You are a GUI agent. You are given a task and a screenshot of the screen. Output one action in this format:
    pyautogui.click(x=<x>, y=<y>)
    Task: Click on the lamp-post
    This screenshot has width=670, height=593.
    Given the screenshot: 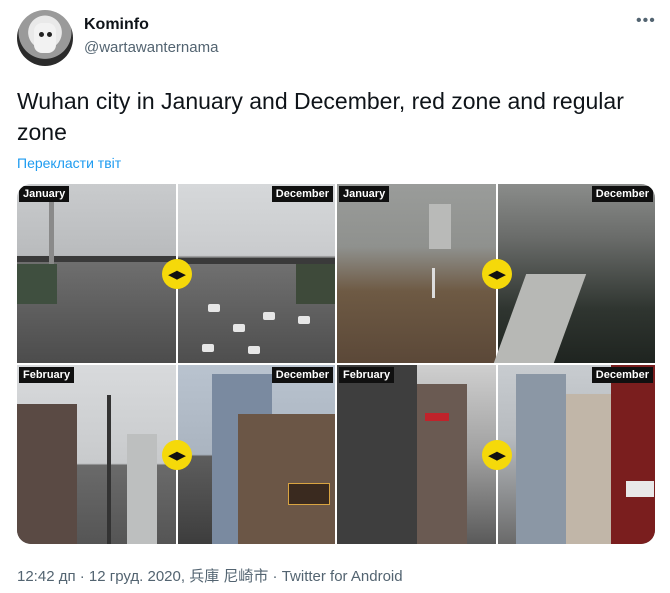 What is the action you would take?
    pyautogui.click(x=433, y=283)
    